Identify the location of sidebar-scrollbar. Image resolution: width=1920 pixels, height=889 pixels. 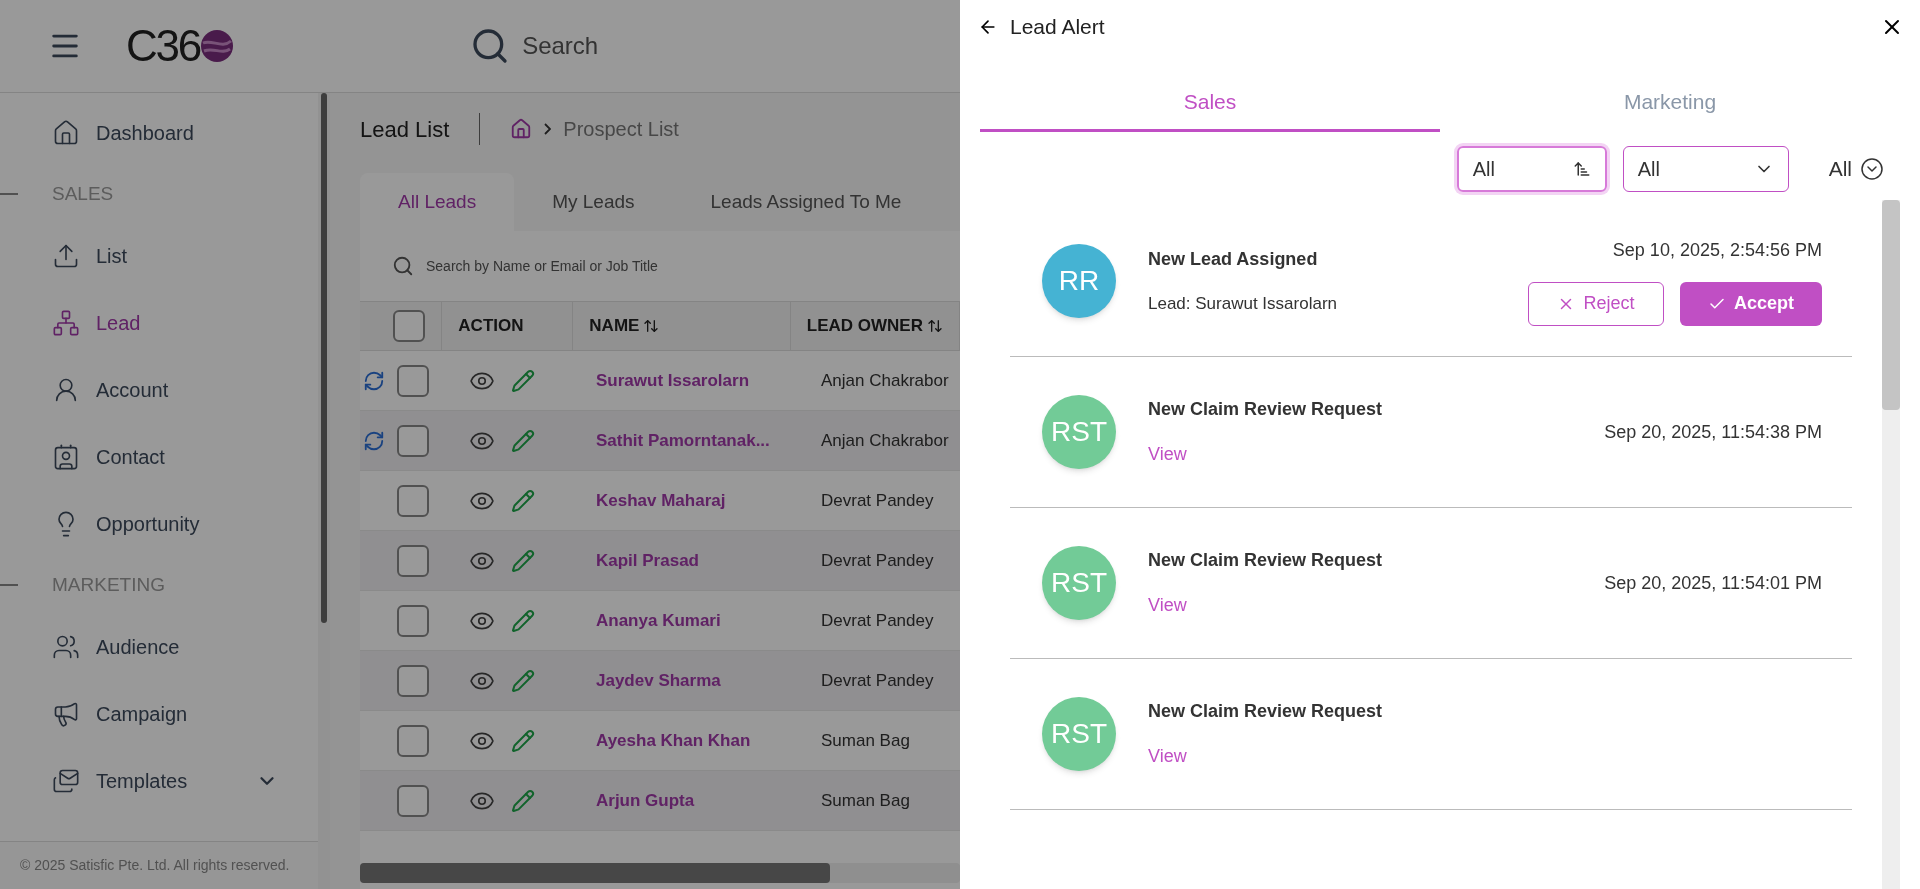
(324, 491).